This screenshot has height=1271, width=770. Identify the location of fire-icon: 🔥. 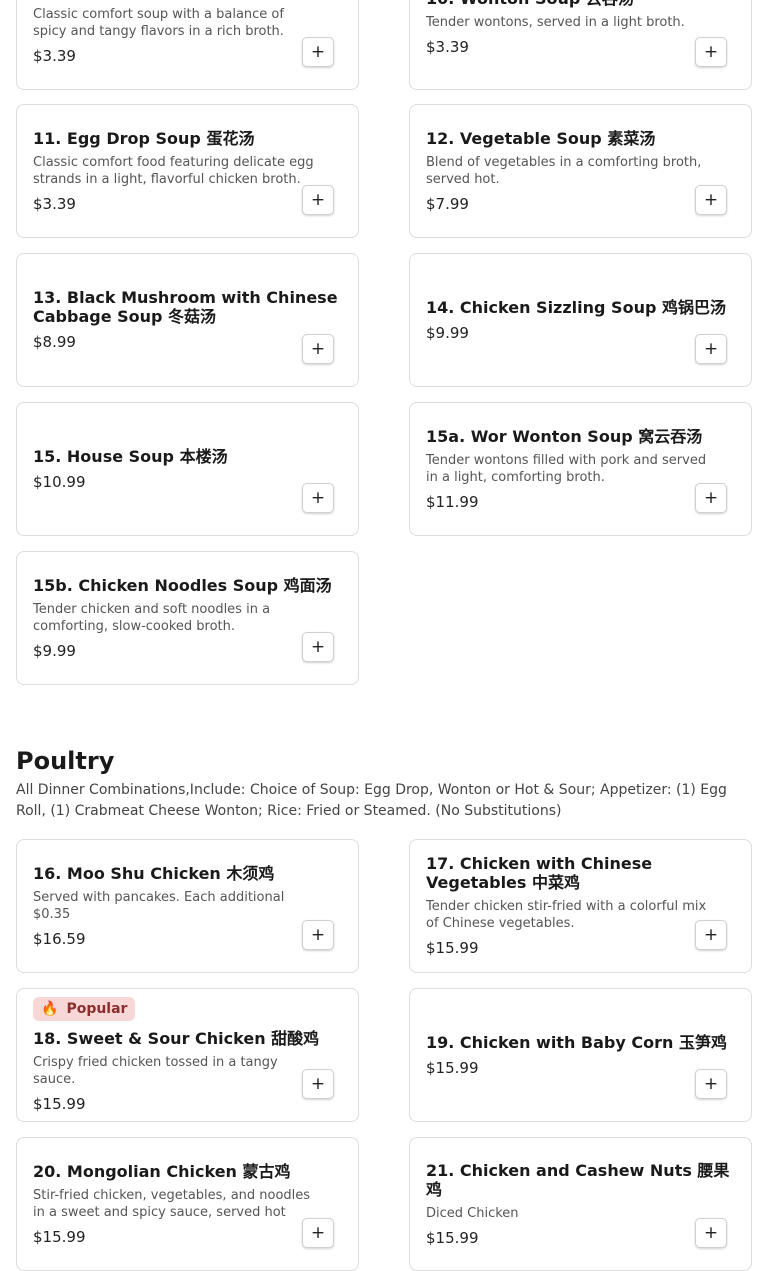
(50, 1008).